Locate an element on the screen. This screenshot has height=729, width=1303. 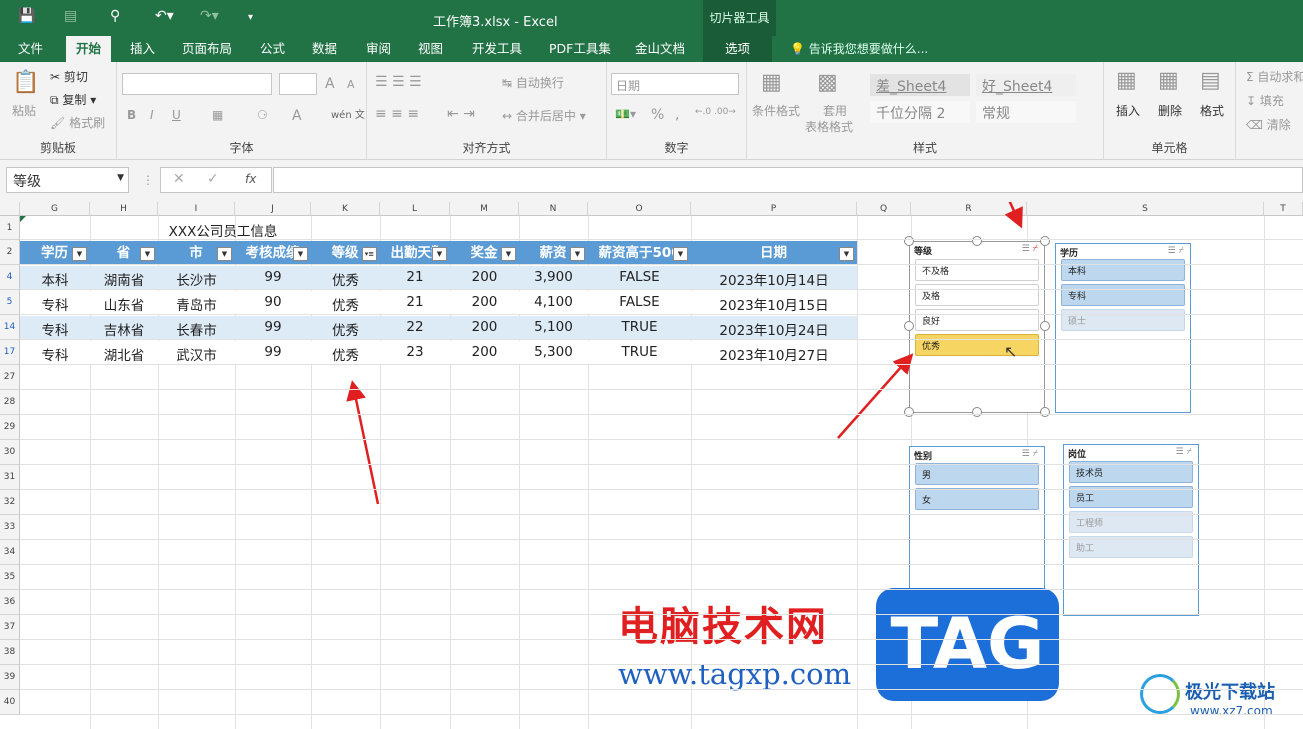
cut-label: 剪切 is located at coordinates (75, 77).